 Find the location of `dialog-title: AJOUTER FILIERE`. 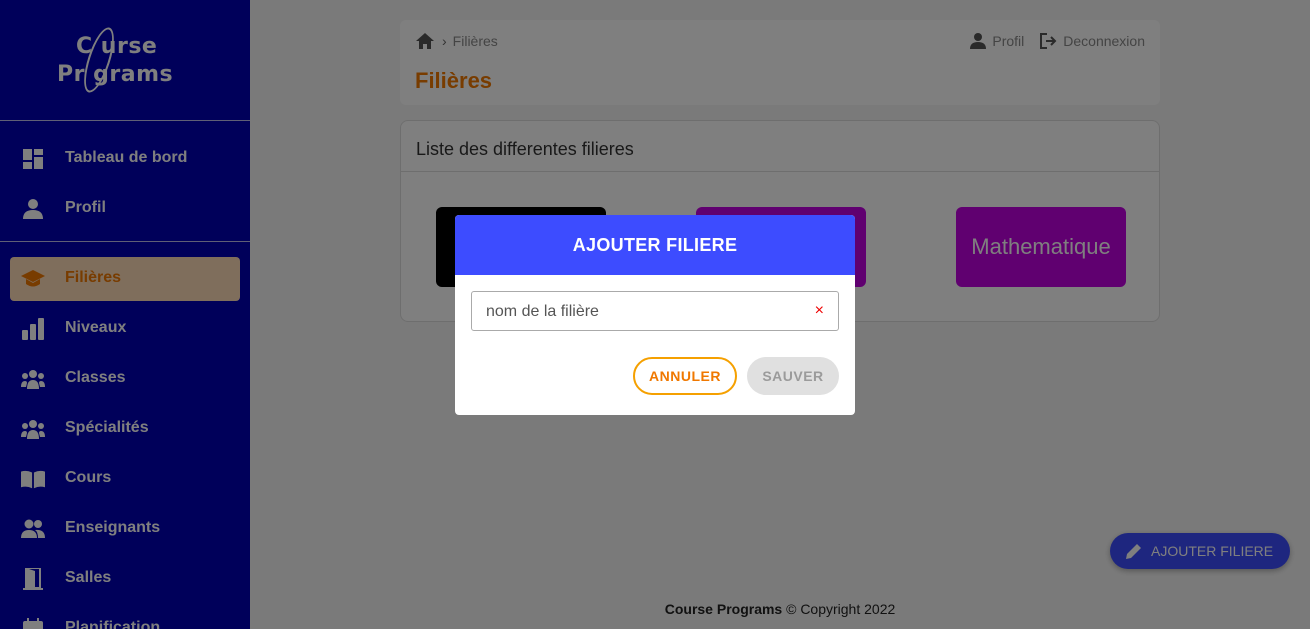

dialog-title: AJOUTER FILIERE is located at coordinates (655, 245).